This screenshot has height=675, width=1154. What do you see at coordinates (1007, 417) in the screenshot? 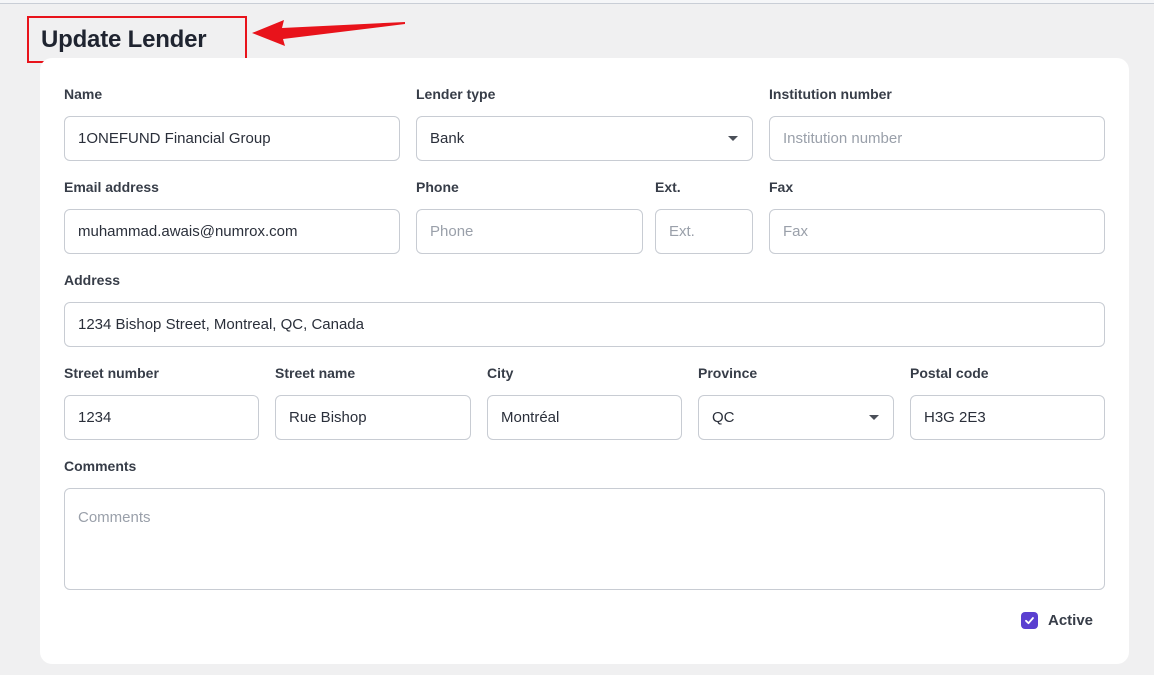
I see `postal-code-input` at bounding box center [1007, 417].